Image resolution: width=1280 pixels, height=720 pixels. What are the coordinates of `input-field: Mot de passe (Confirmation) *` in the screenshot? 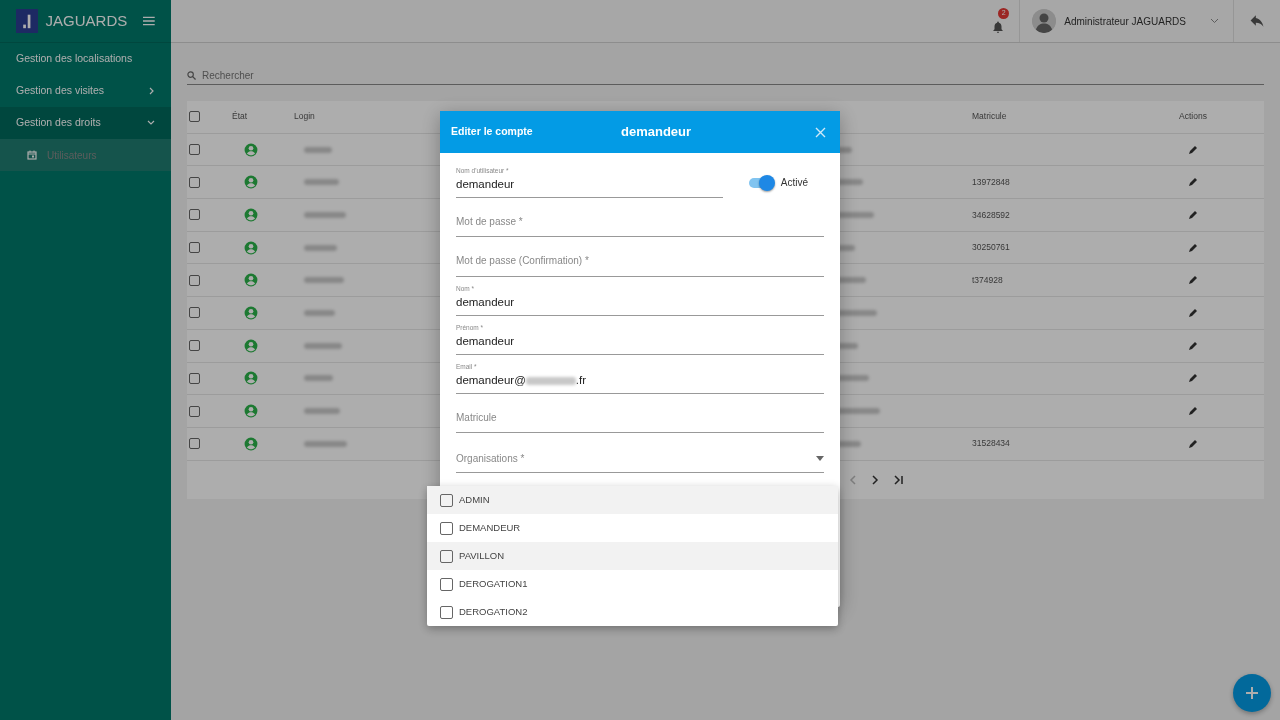 It's located at (640, 264).